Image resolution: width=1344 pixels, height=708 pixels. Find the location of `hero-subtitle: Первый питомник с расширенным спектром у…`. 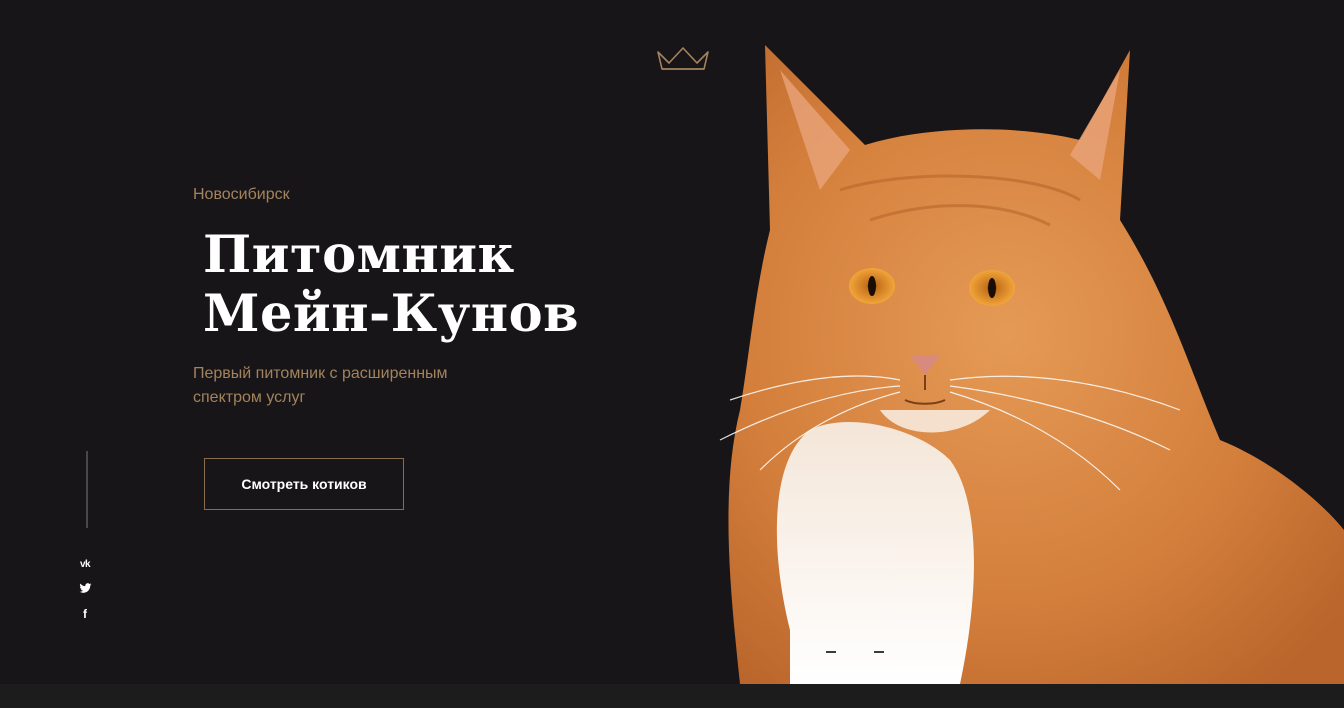

hero-subtitle: Первый питомник с расширенным спектром у… is located at coordinates (320, 385).